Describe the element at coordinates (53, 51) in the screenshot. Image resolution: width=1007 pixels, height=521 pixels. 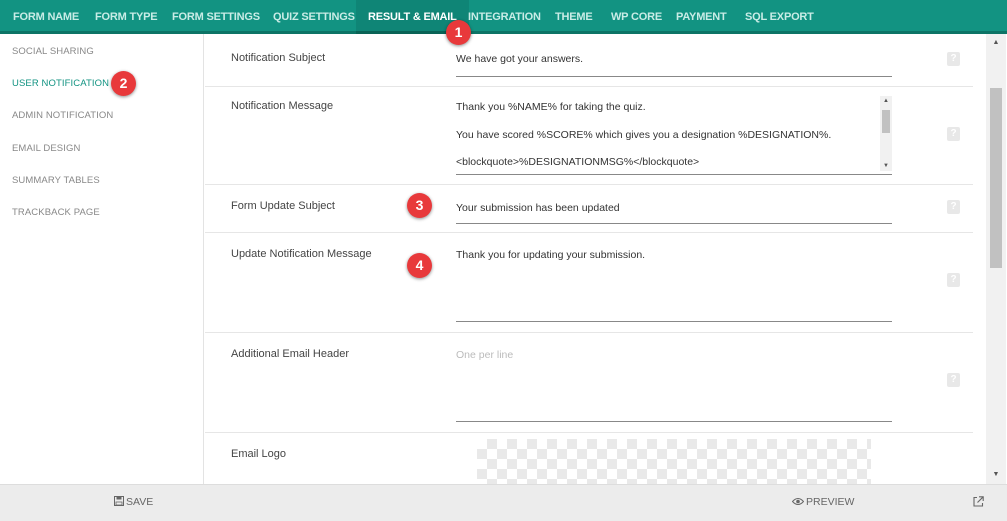
I see `sidebar-item-social-sharing: SOCIAL SHARING` at that location.